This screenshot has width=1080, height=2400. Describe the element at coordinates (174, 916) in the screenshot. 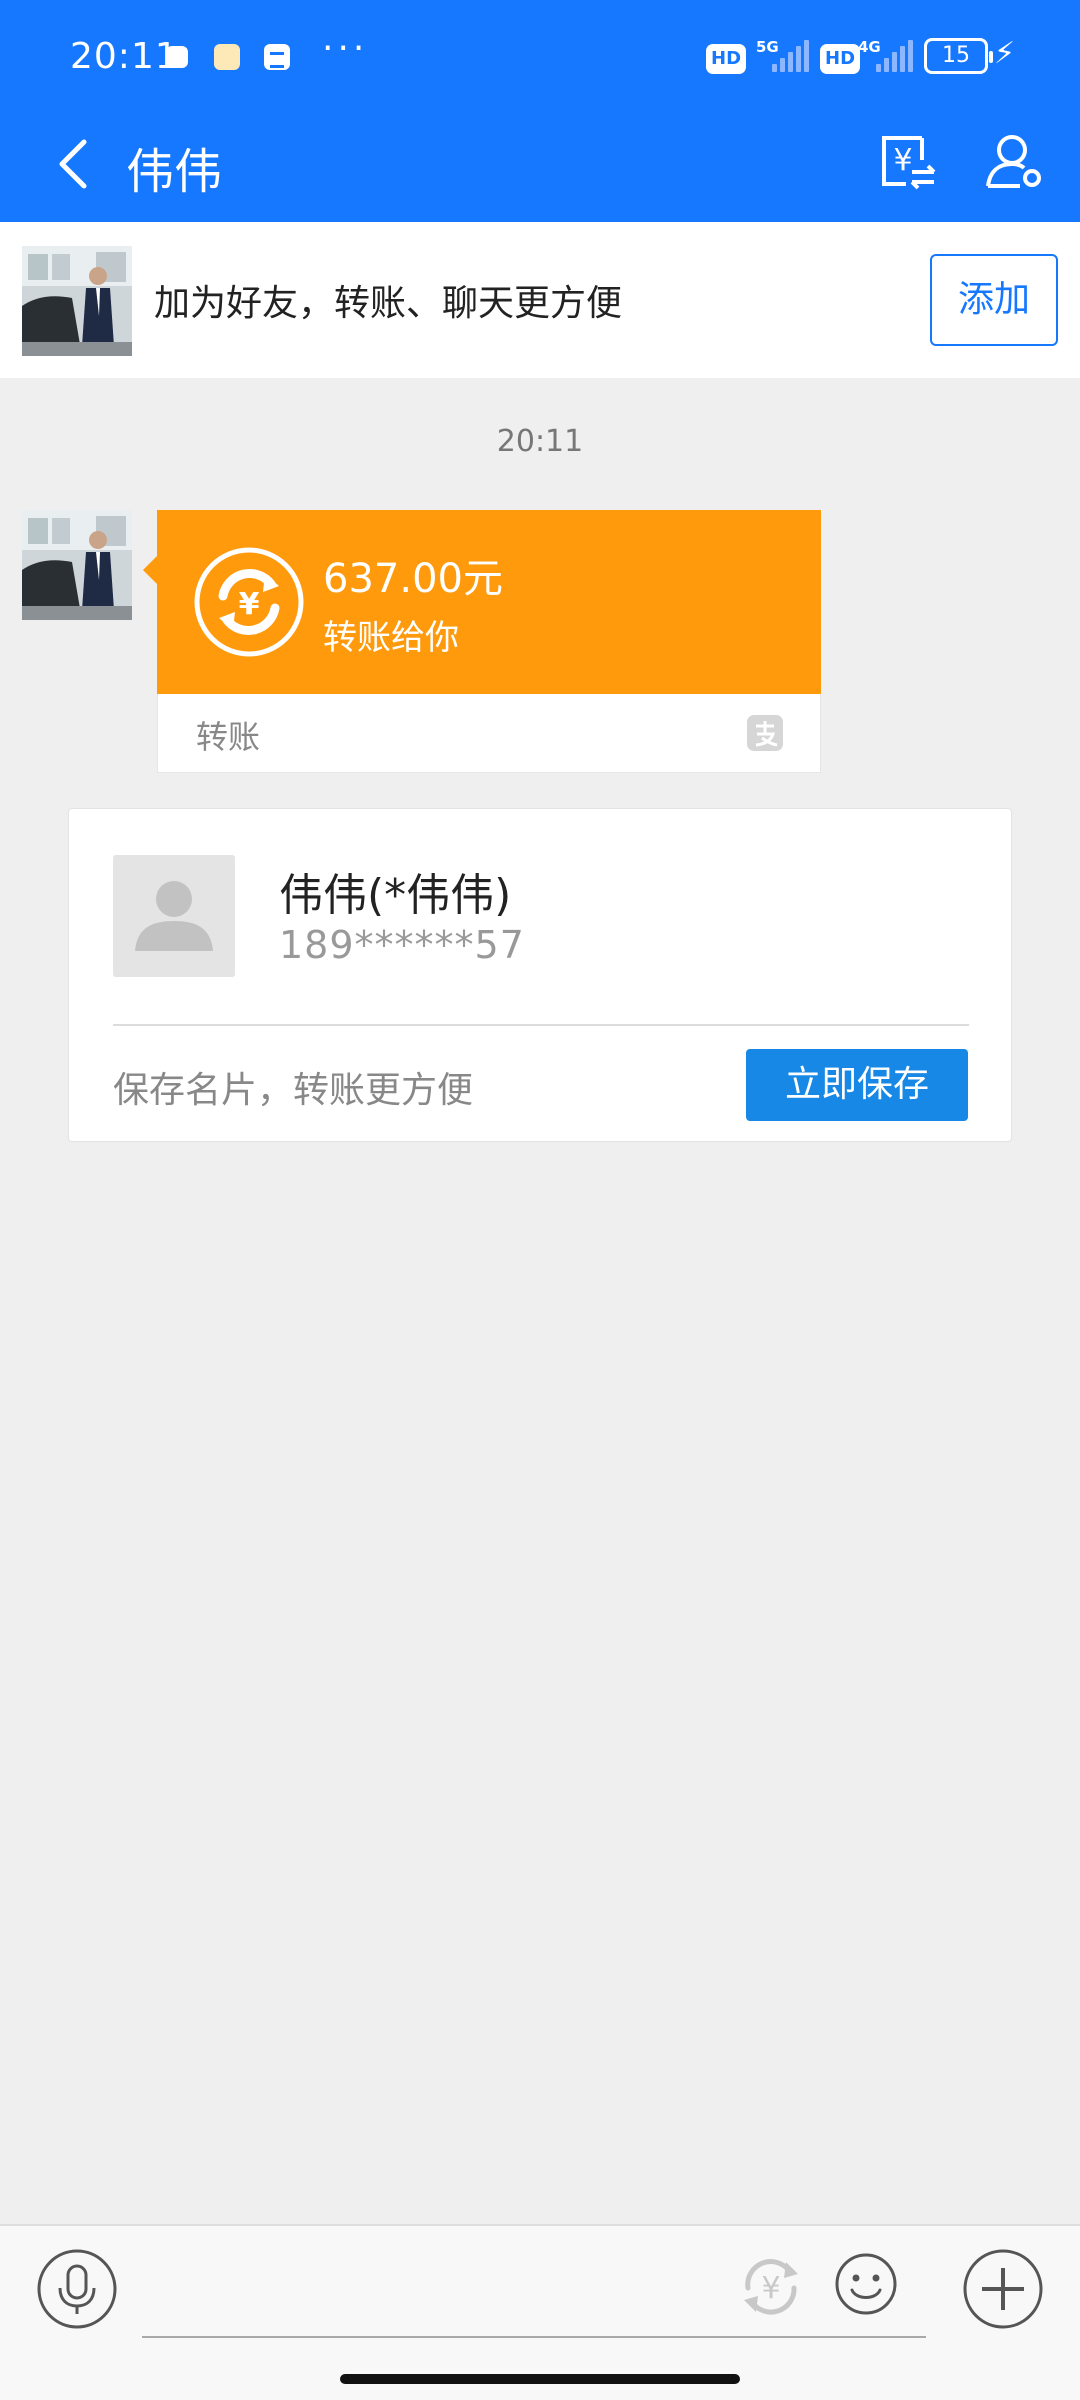

I see `contact-avatar` at that location.